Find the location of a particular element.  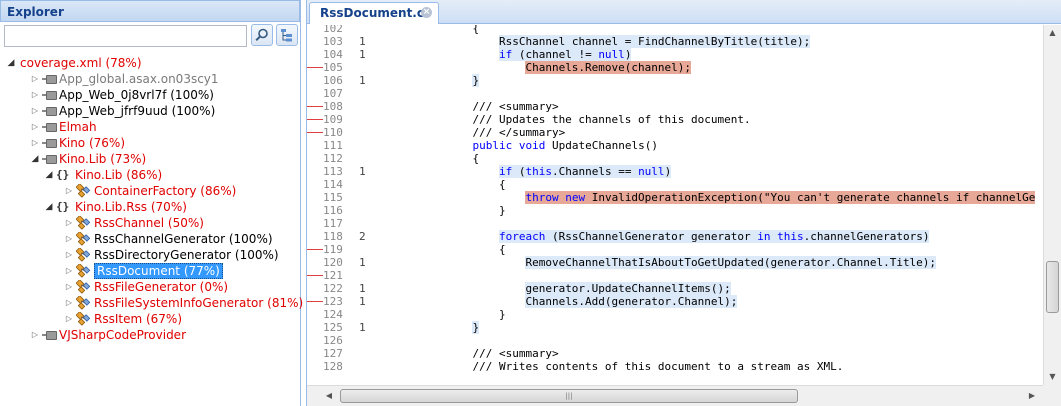

code-line: 106 1 } is located at coordinates (675, 80).